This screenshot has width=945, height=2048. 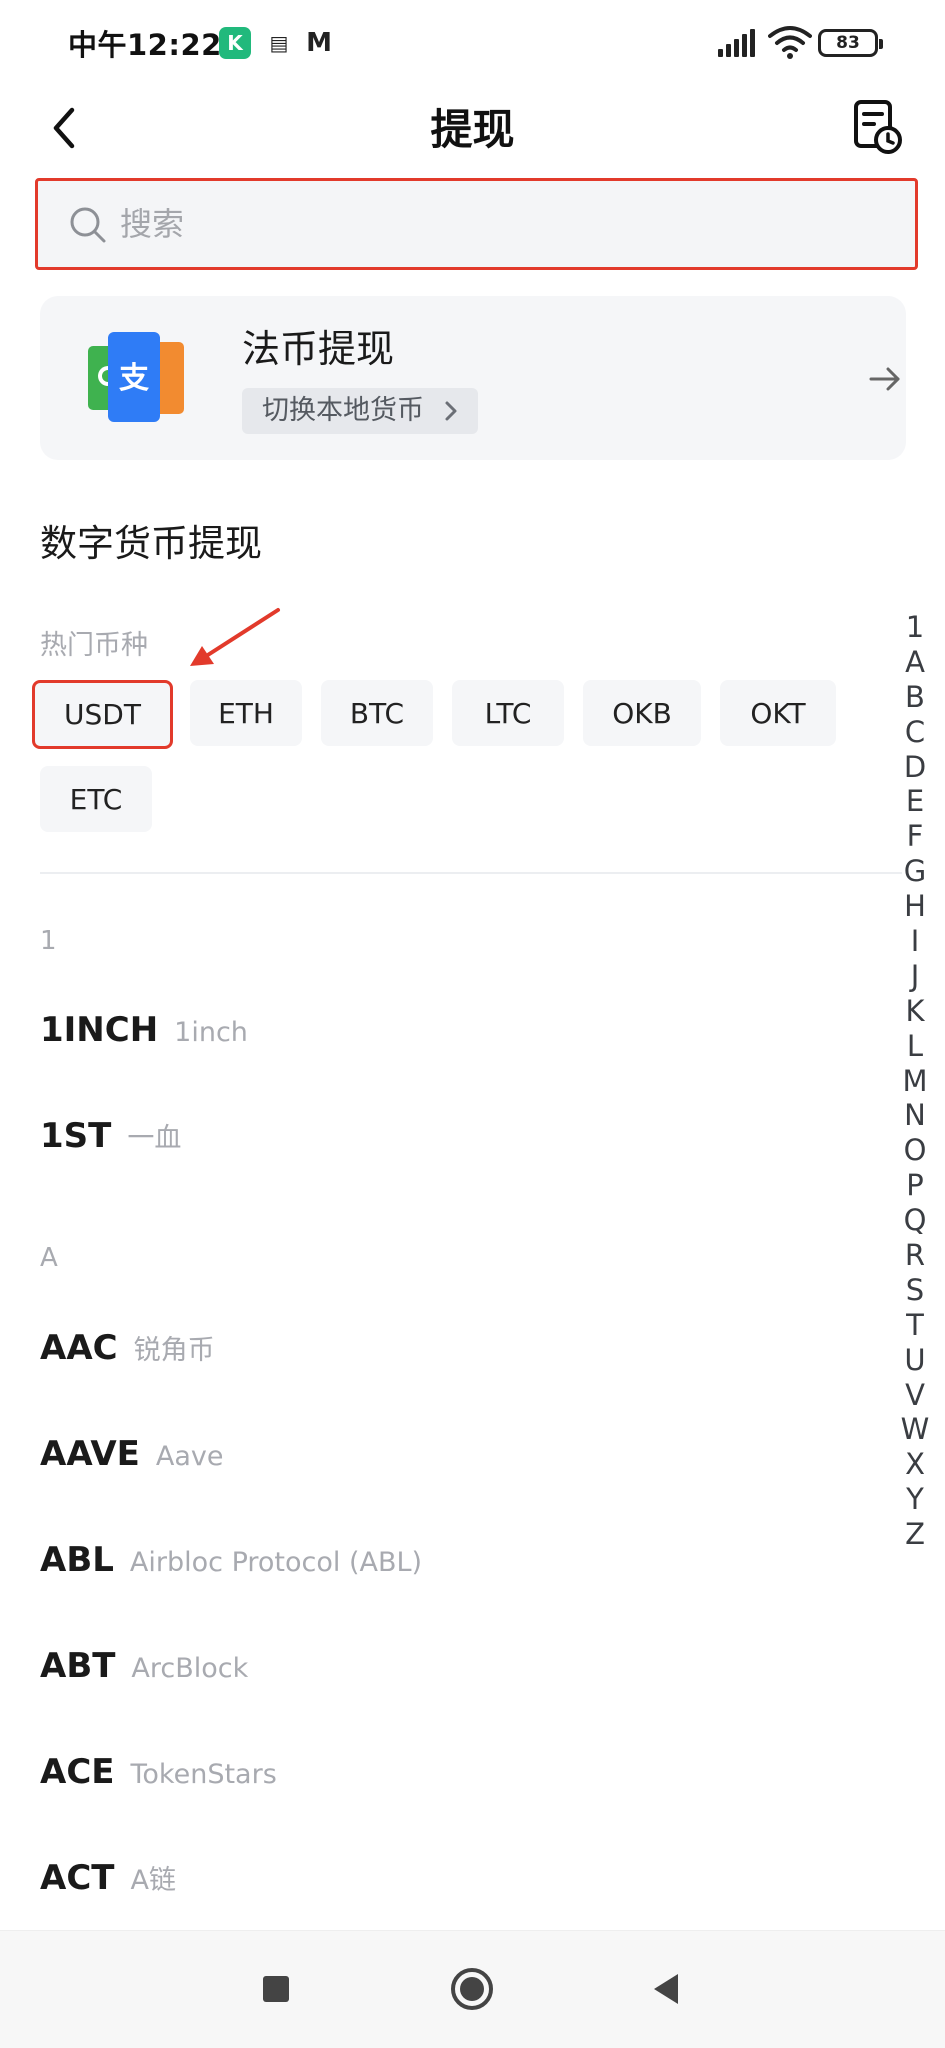 I want to click on index-letter: T, so click(x=915, y=1325).